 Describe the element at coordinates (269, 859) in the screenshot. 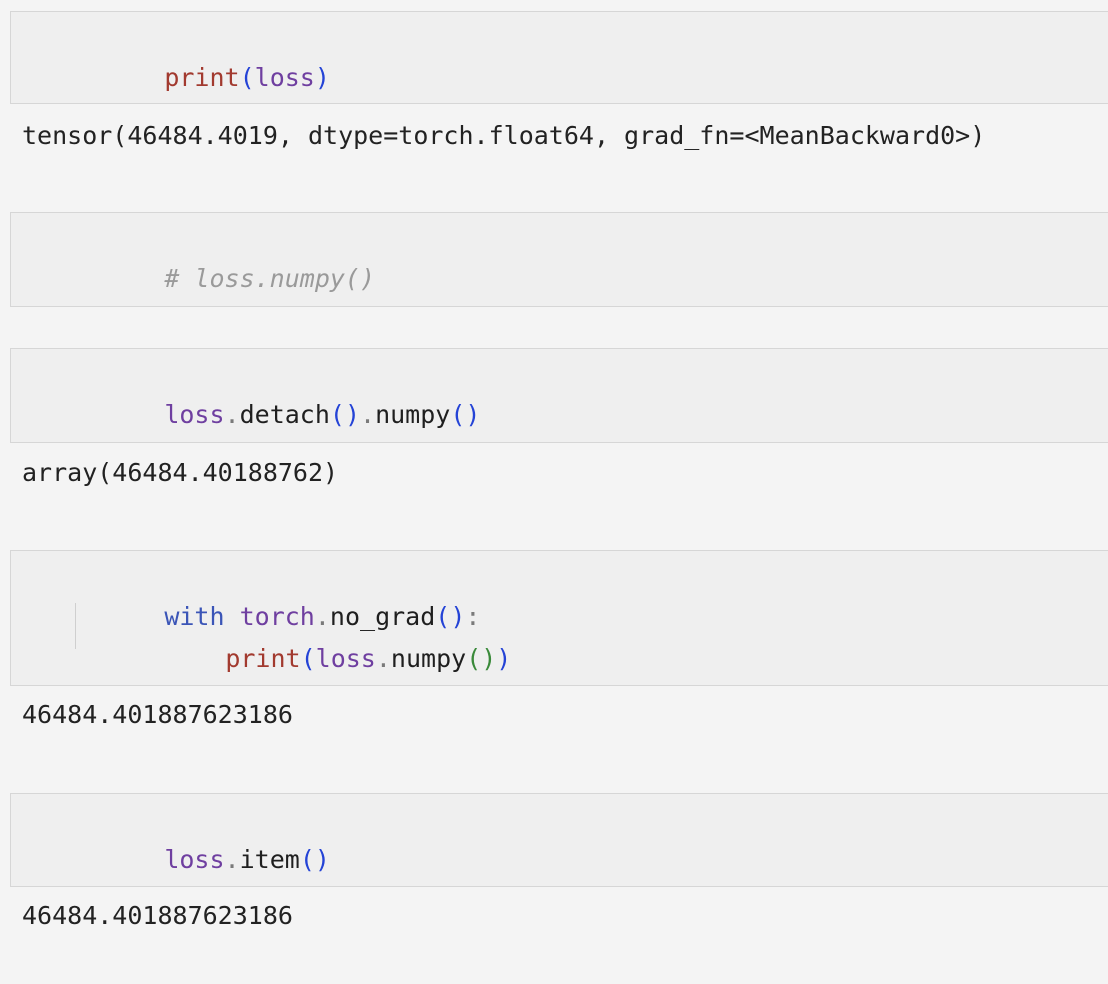

I see `method-item: item` at that location.